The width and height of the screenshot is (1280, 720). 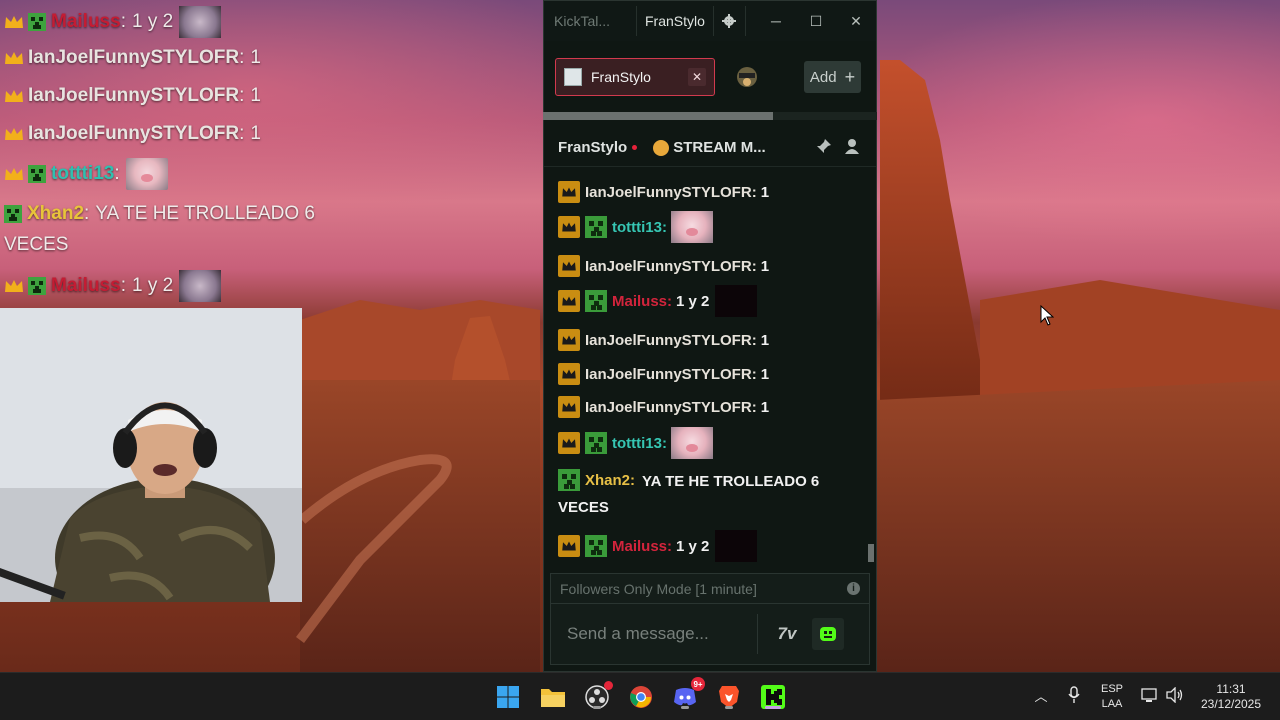 I want to click on chat-text: YA TE HE TROLLEADO 6 VECES, so click(x=689, y=494).